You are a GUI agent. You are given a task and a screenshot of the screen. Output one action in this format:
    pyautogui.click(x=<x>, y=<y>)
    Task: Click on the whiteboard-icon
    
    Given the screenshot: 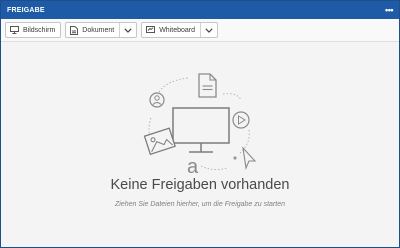 What is the action you would take?
    pyautogui.click(x=151, y=29)
    